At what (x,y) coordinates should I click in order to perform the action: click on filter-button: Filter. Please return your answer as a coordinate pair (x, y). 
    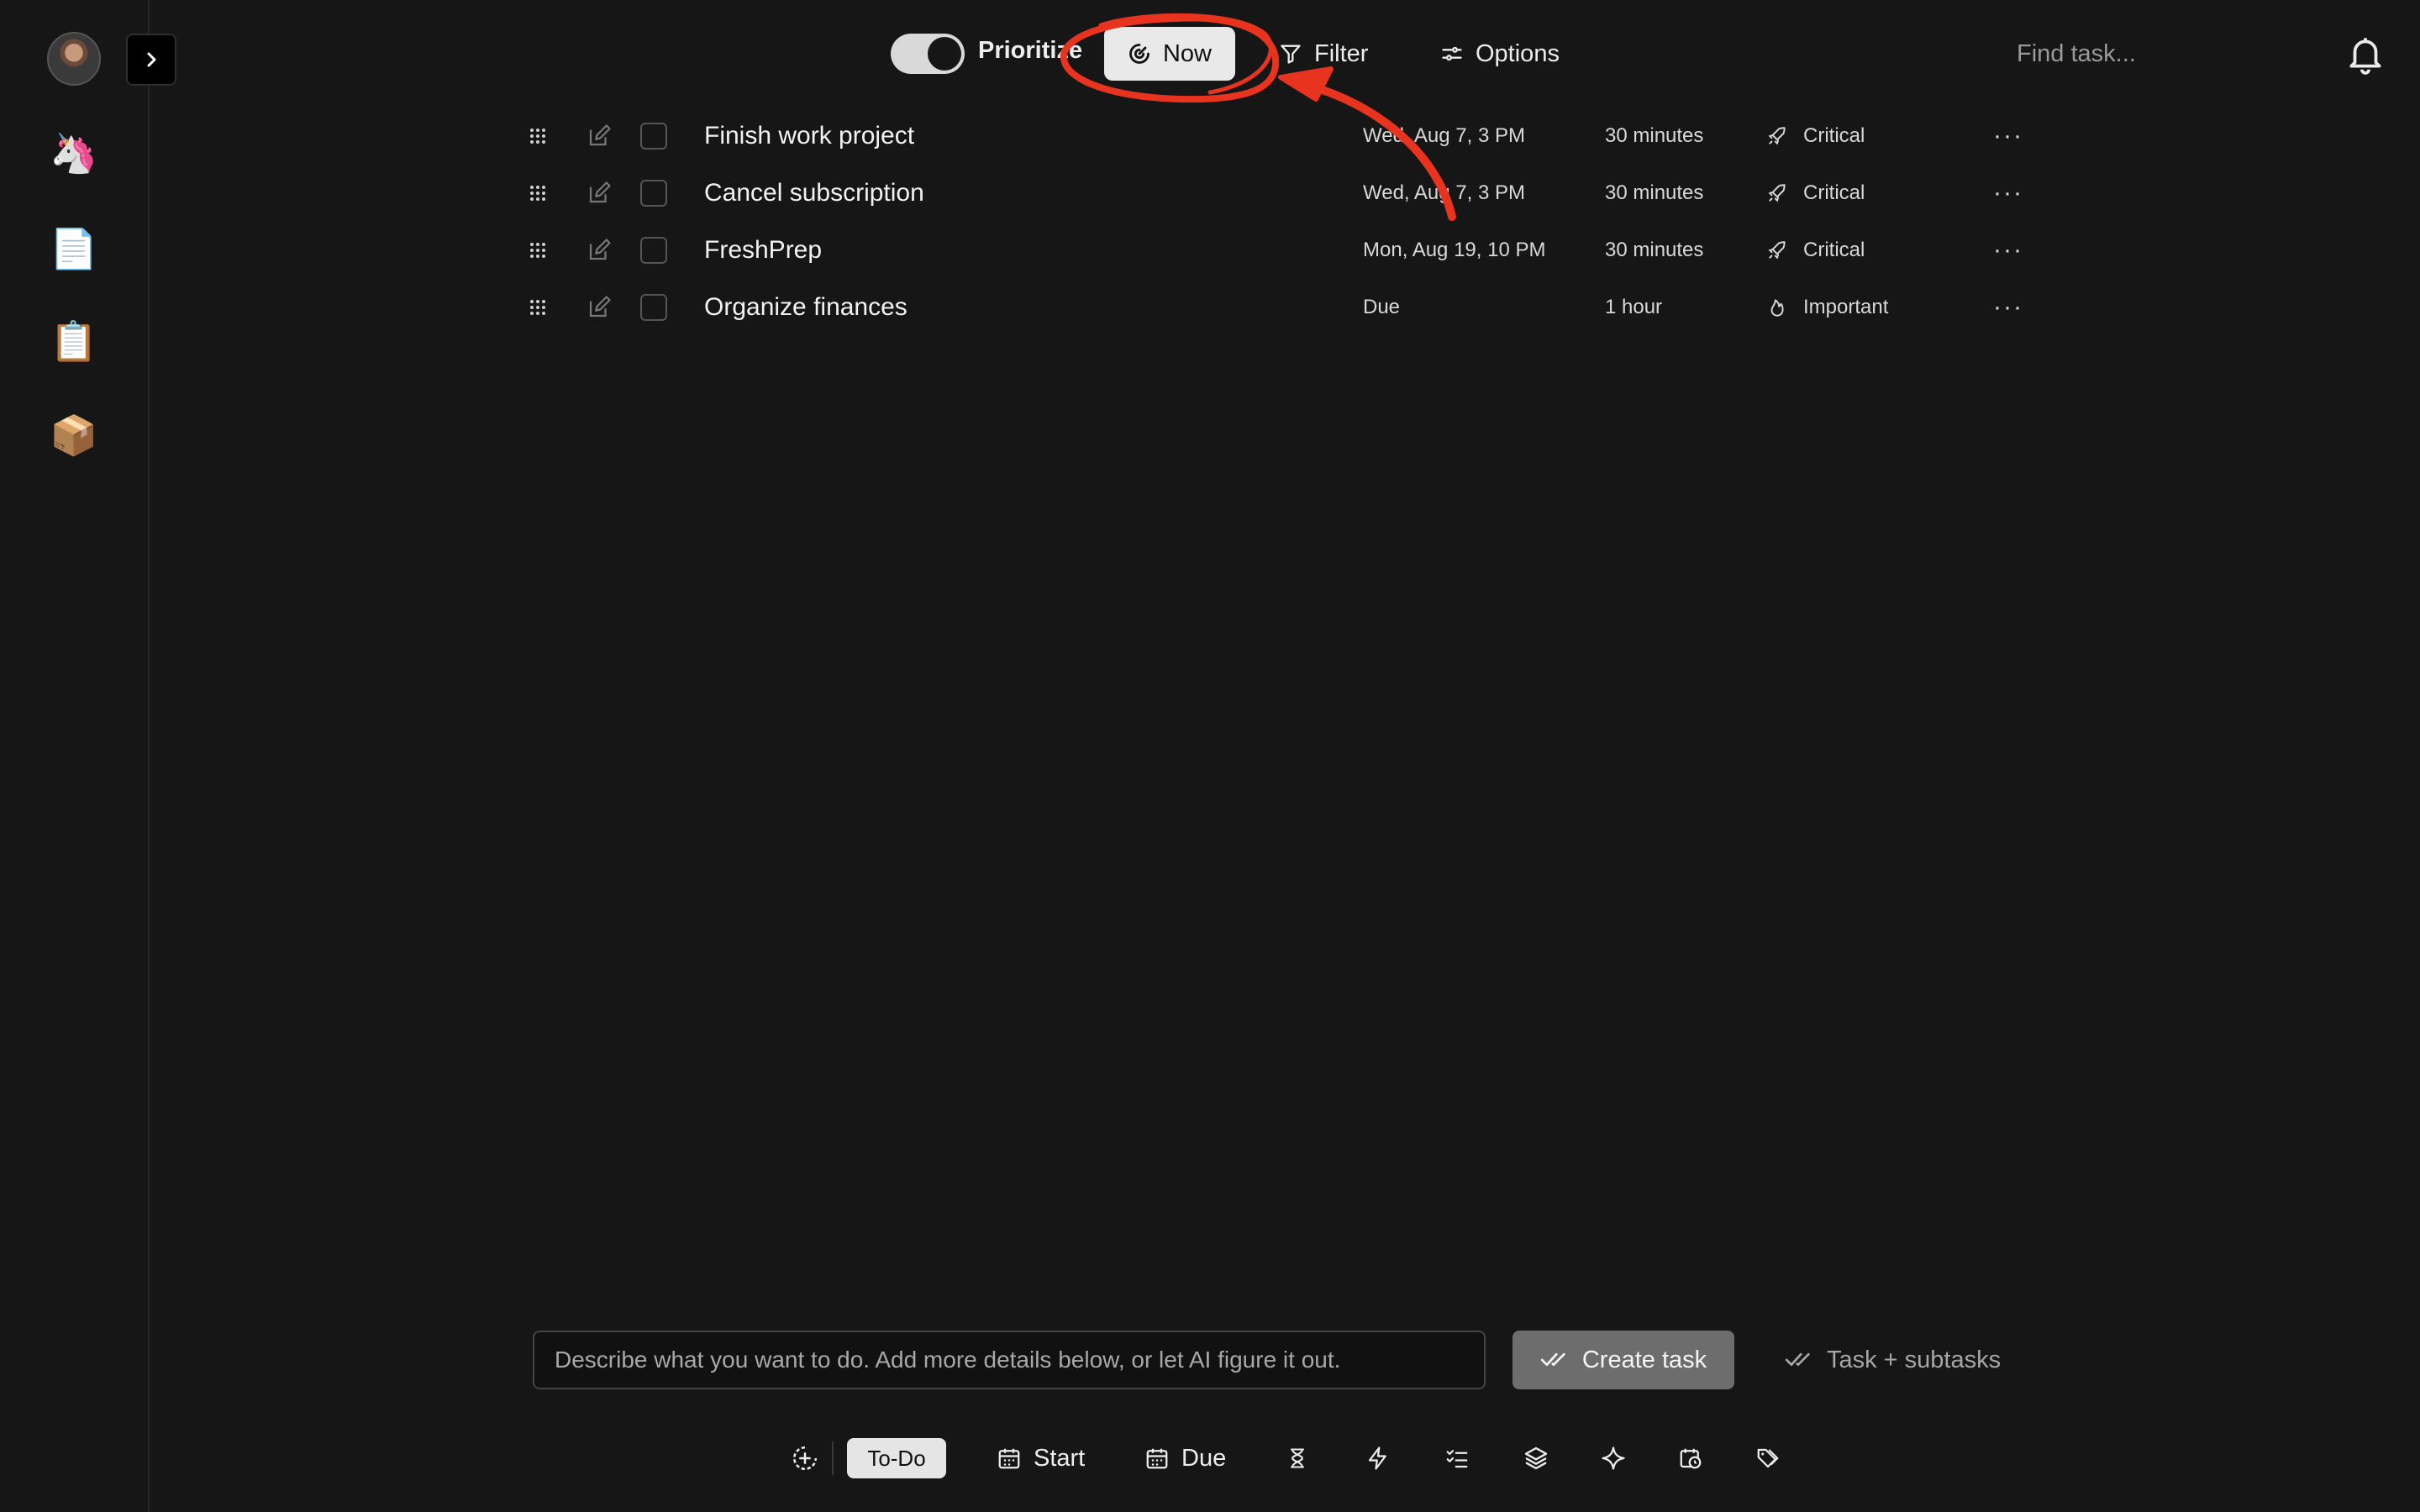
    Looking at the image, I should click on (1323, 54).